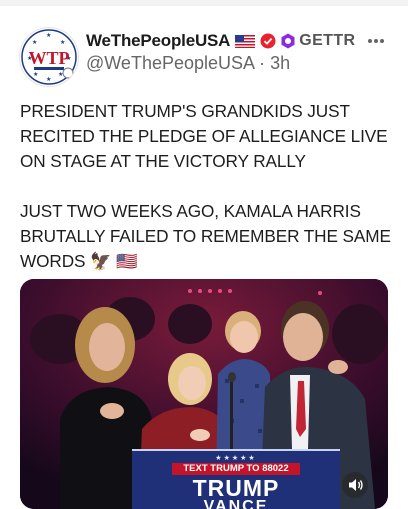 Image resolution: width=408 pixels, height=509 pixels. I want to click on timestamp: 3h, so click(280, 63).